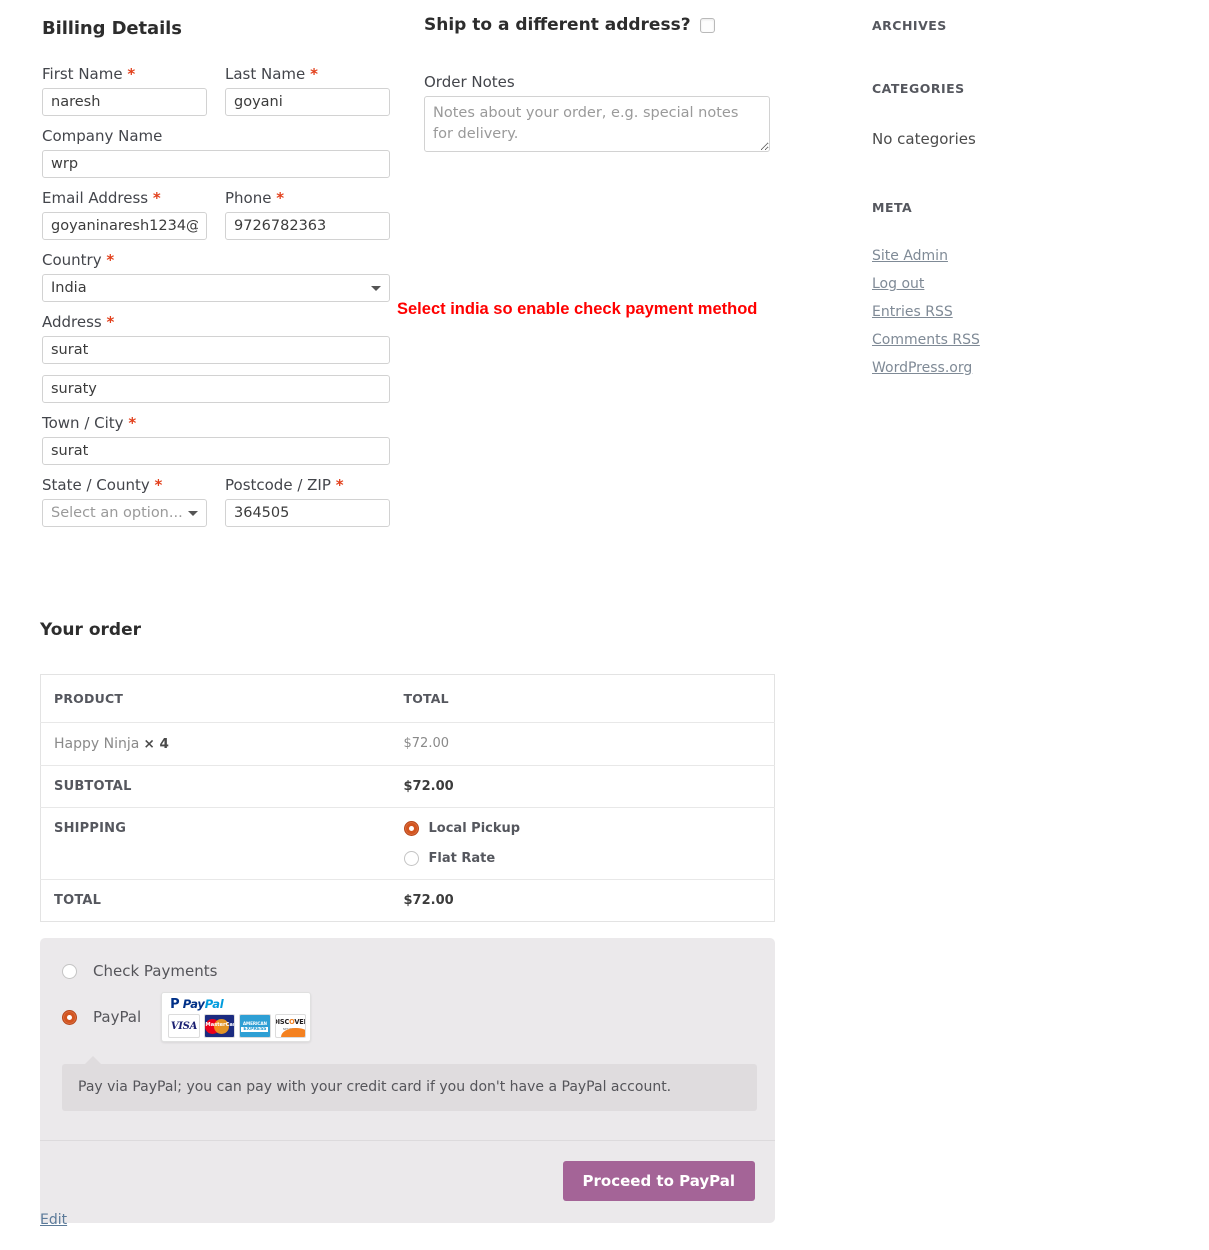 Image resolution: width=1209 pixels, height=1250 pixels. Describe the element at coordinates (582, 744) in the screenshot. I see `product-total: $72.00` at that location.